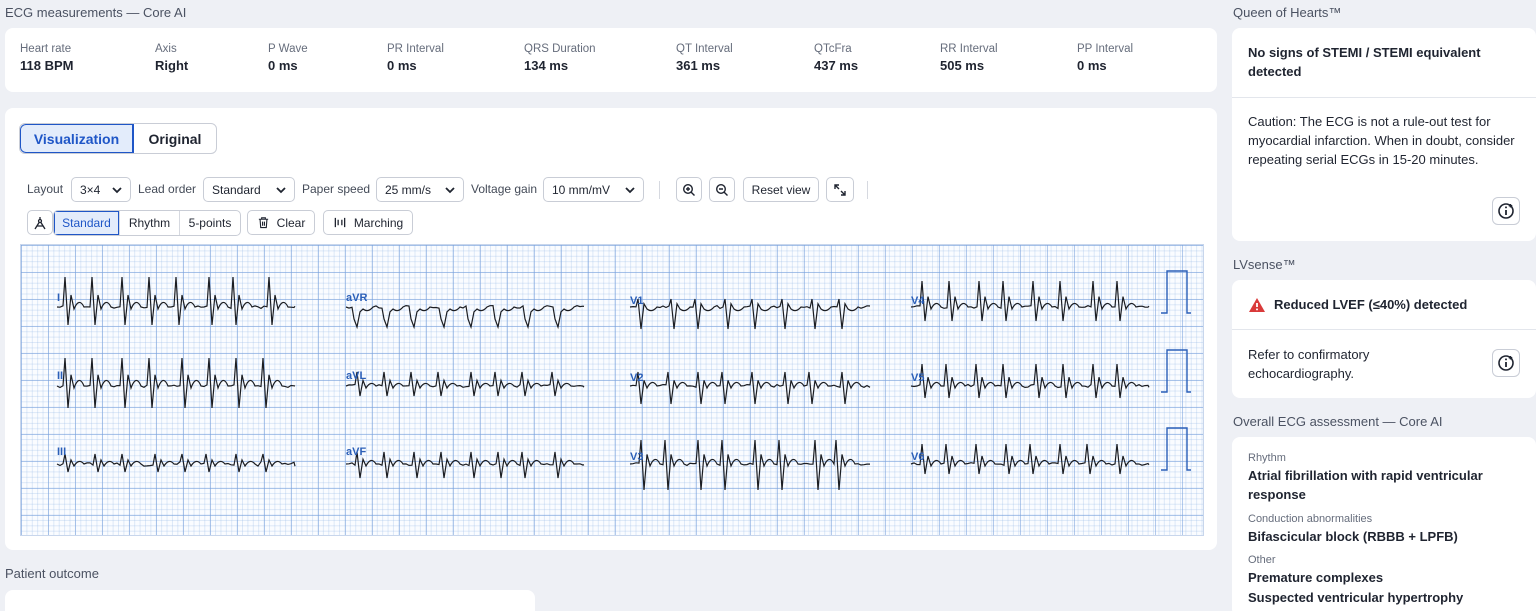  I want to click on conduction-label: Conduction abnormalities, so click(1310, 519).